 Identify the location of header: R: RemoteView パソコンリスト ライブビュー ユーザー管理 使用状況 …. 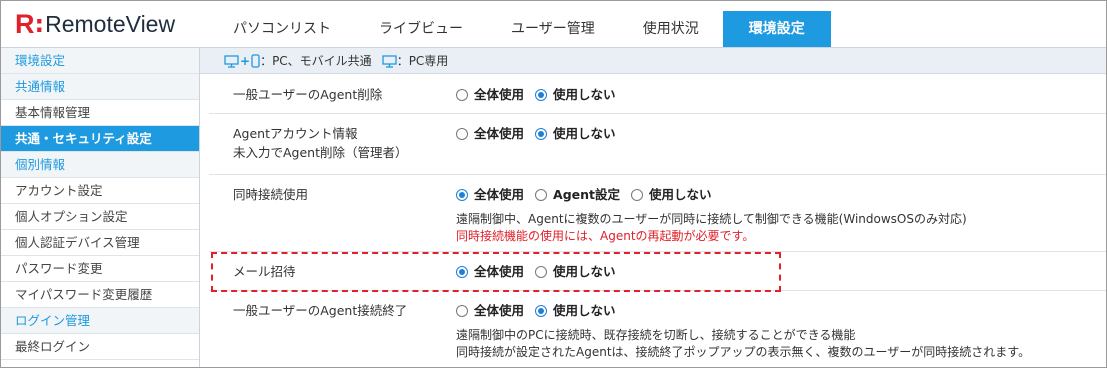
(553, 24).